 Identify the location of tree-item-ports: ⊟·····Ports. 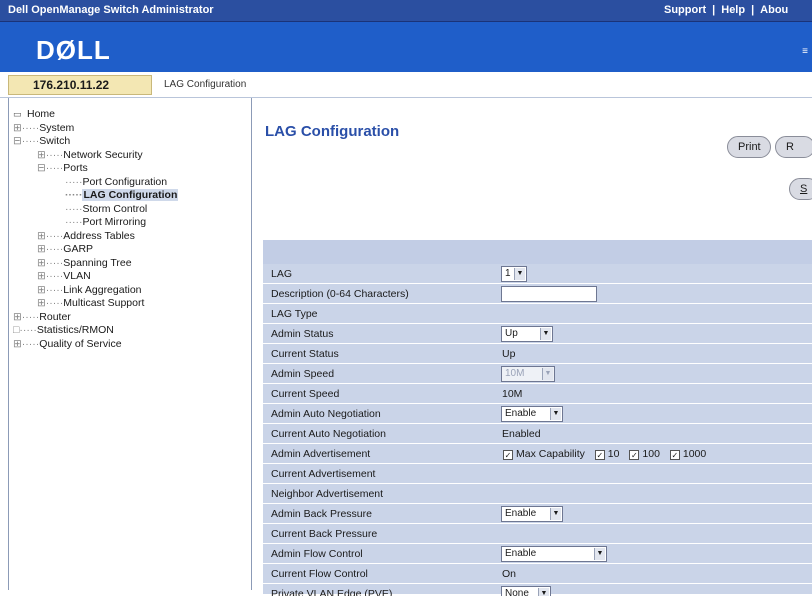
(62, 168).